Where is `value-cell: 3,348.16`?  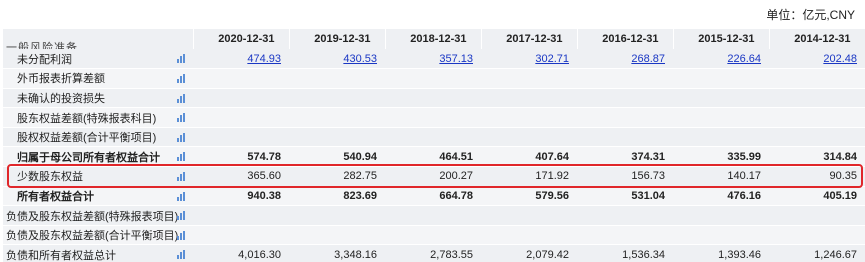
value-cell: 3,348.16 is located at coordinates (337, 253).